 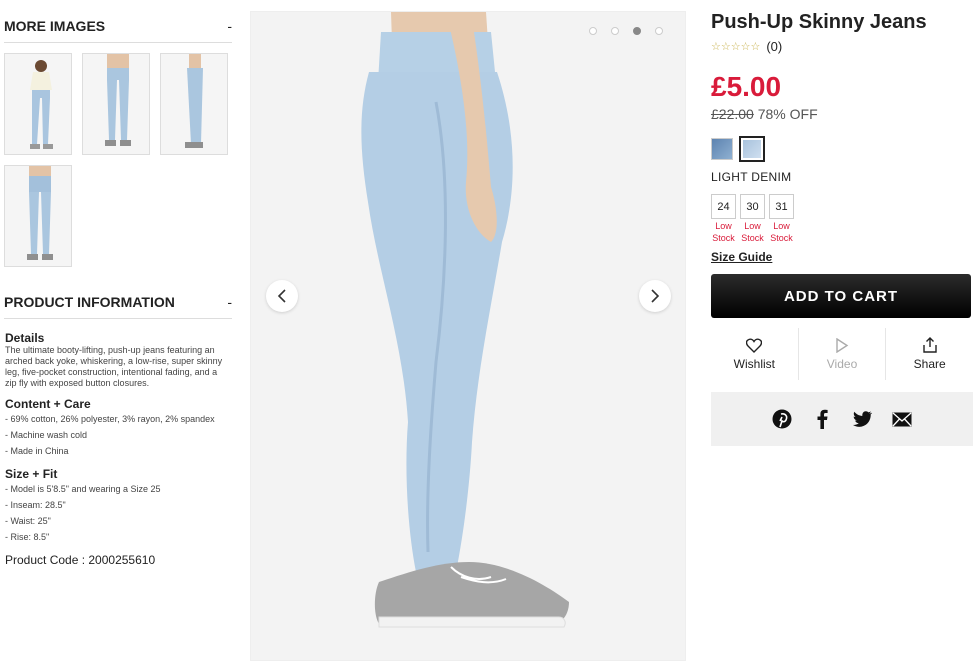 I want to click on more-images-header: MORE IMAGES -, so click(x=118, y=26).